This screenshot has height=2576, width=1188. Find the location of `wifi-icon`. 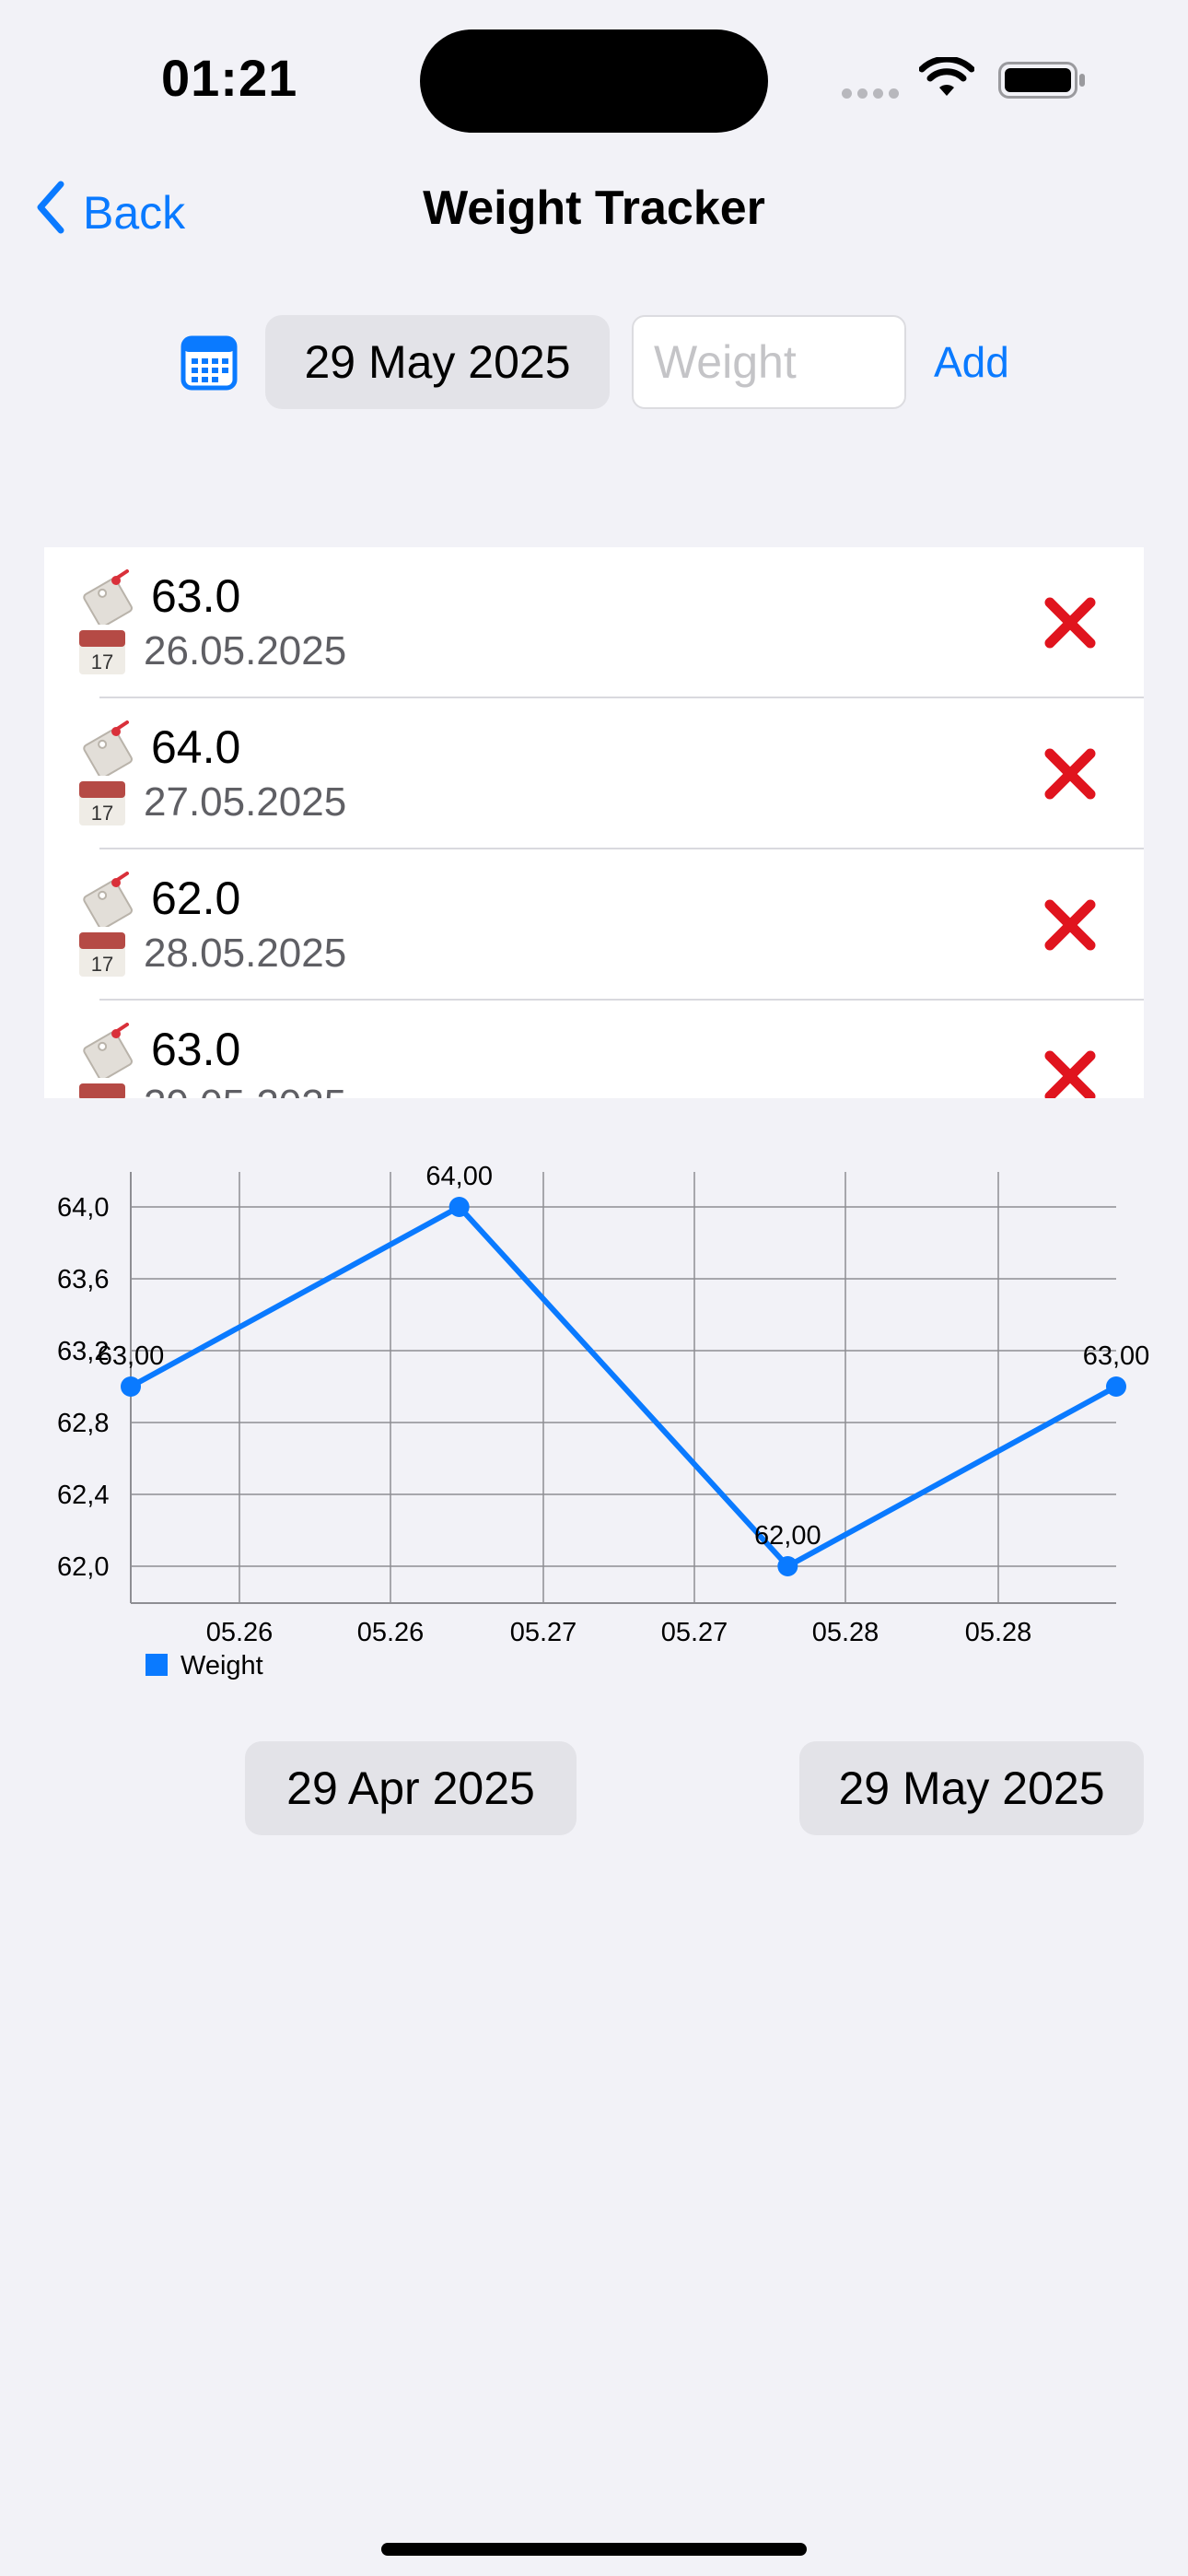

wifi-icon is located at coordinates (946, 78).